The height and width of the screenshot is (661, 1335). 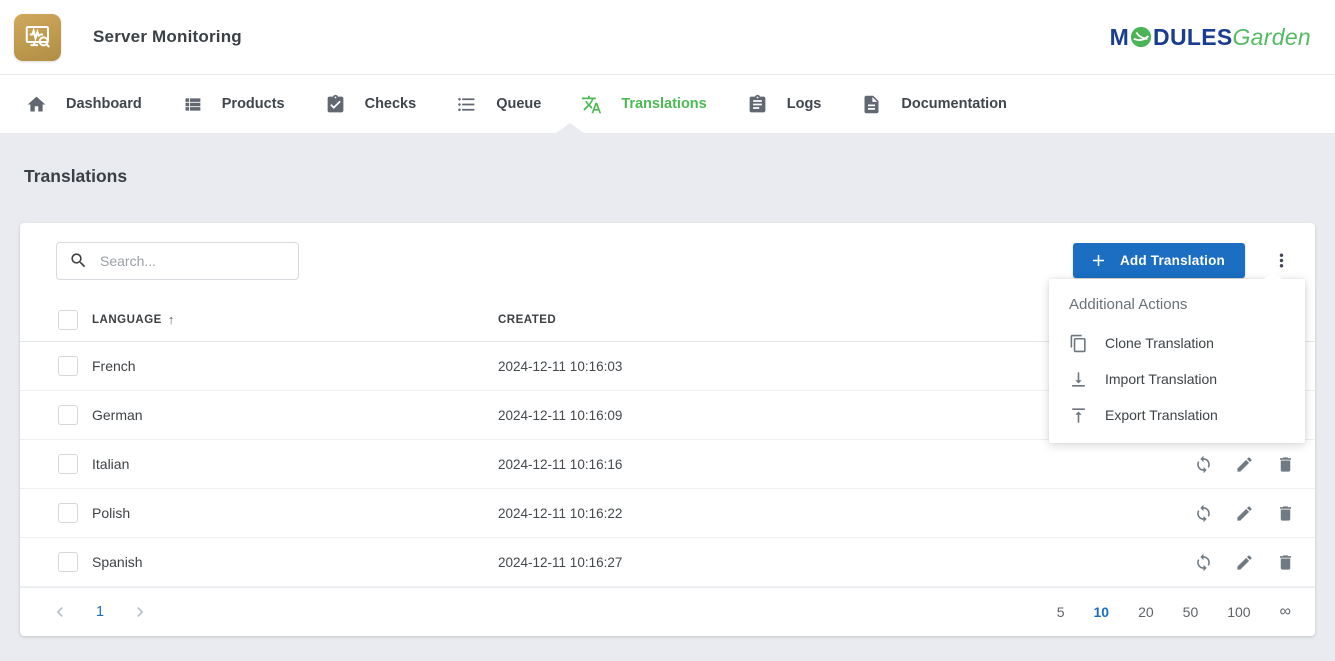 What do you see at coordinates (171, 319) in the screenshot?
I see `sort-ascending-icon: ↑` at bounding box center [171, 319].